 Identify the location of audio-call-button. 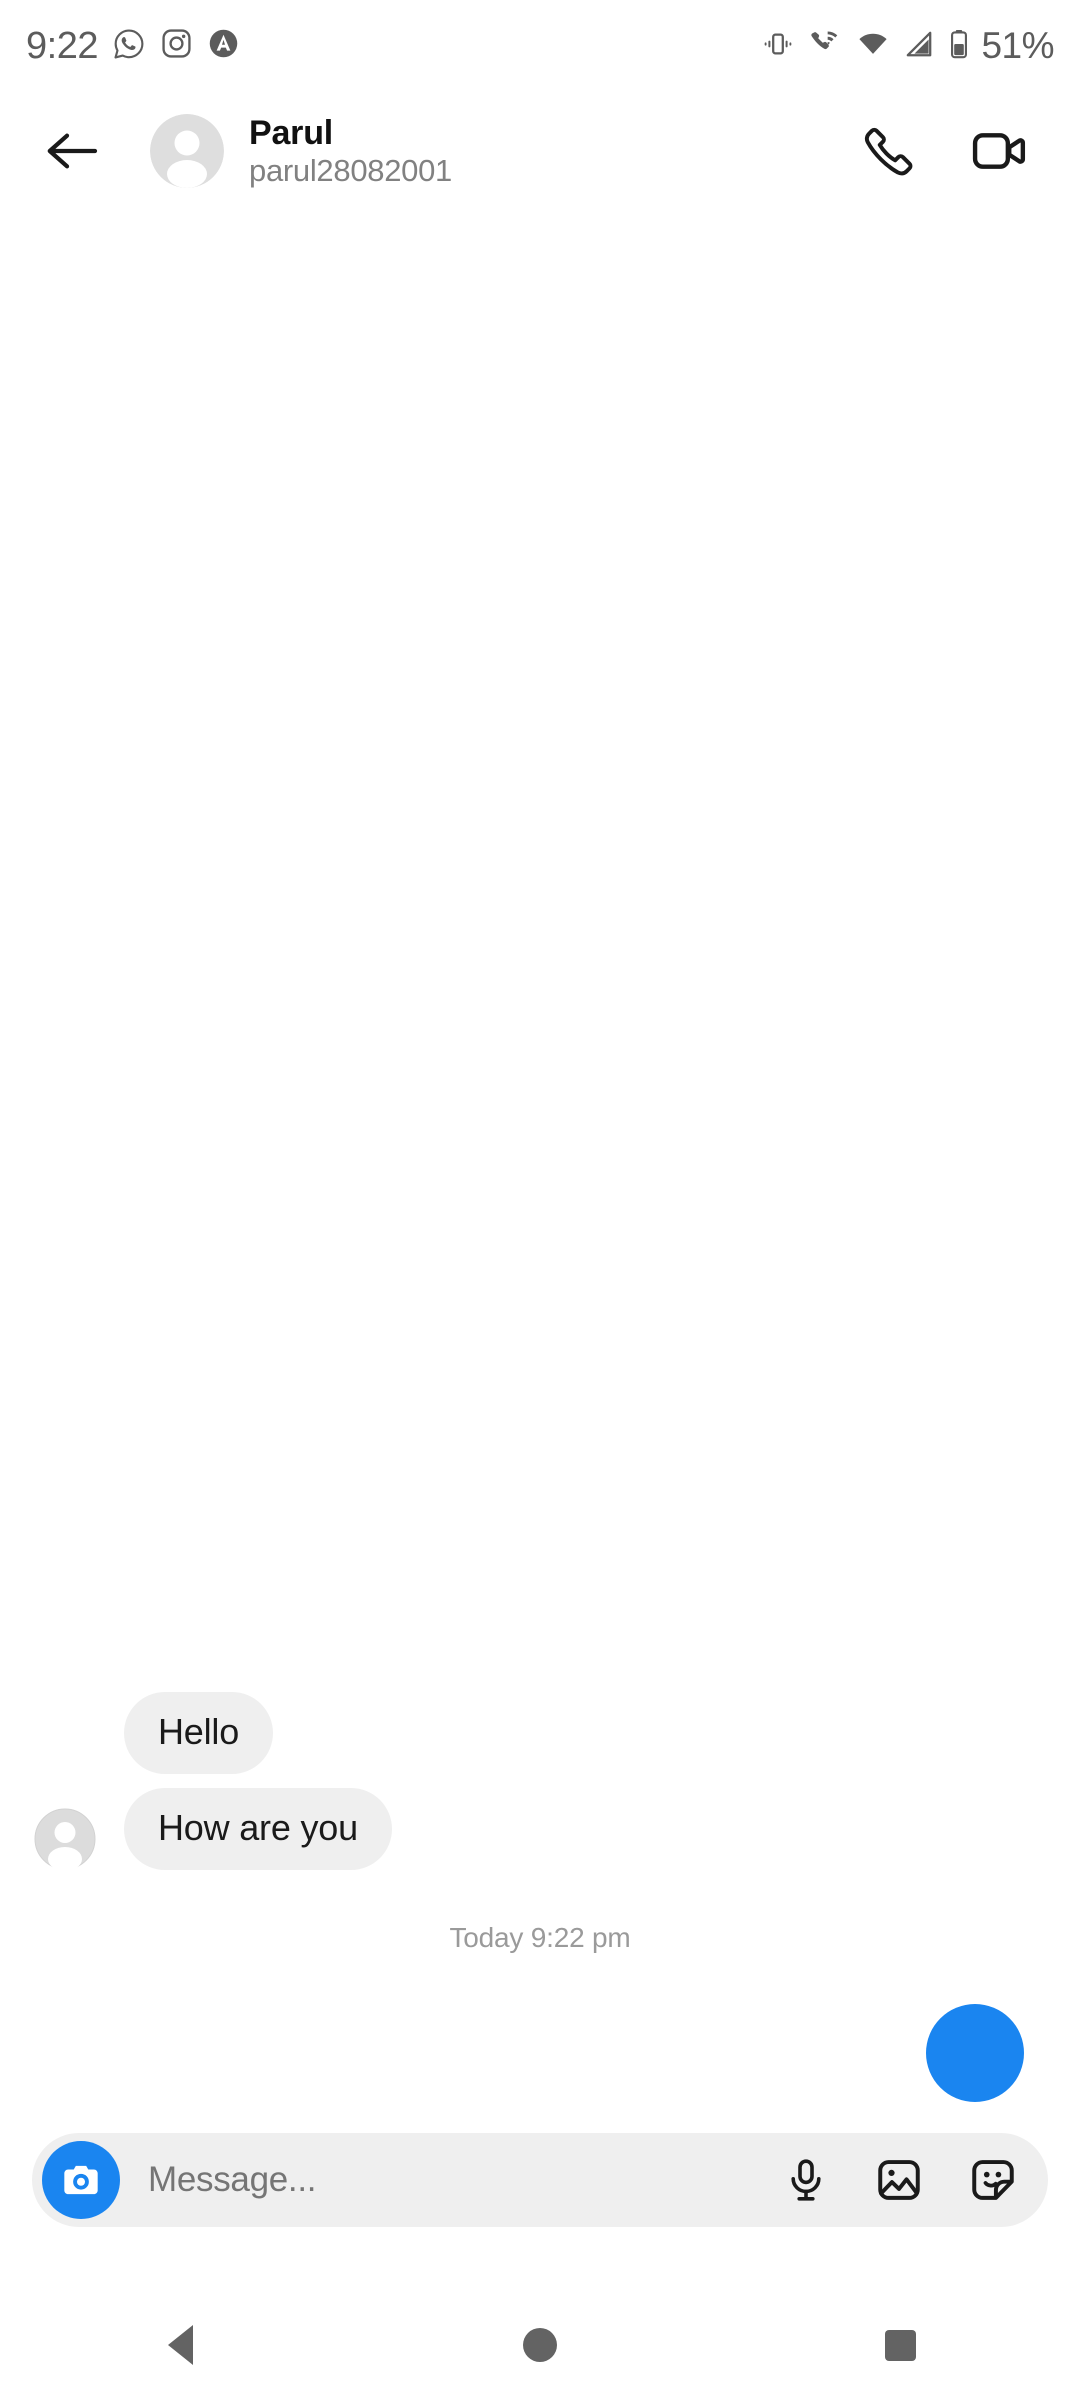
(890, 151).